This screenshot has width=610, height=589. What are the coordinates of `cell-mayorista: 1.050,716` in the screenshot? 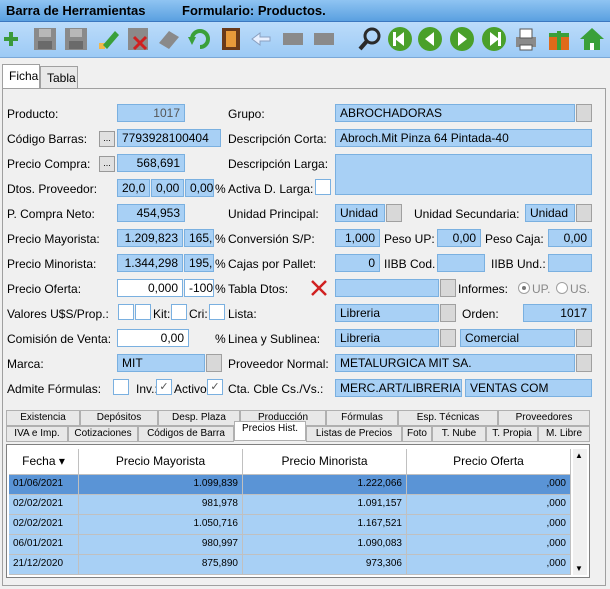 It's located at (161, 525).